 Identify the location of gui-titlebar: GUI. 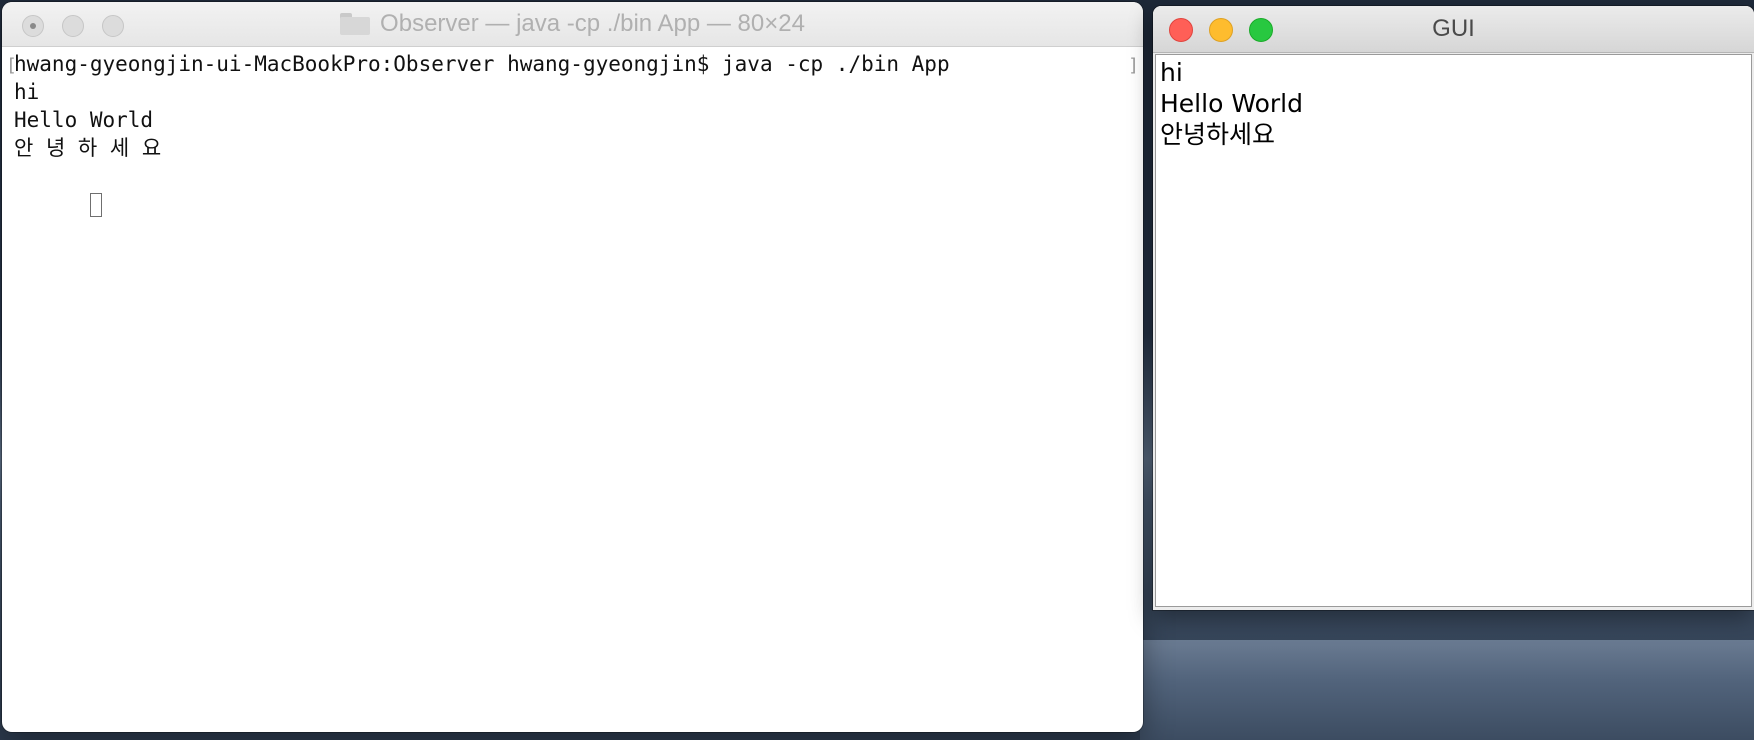
(1453, 29).